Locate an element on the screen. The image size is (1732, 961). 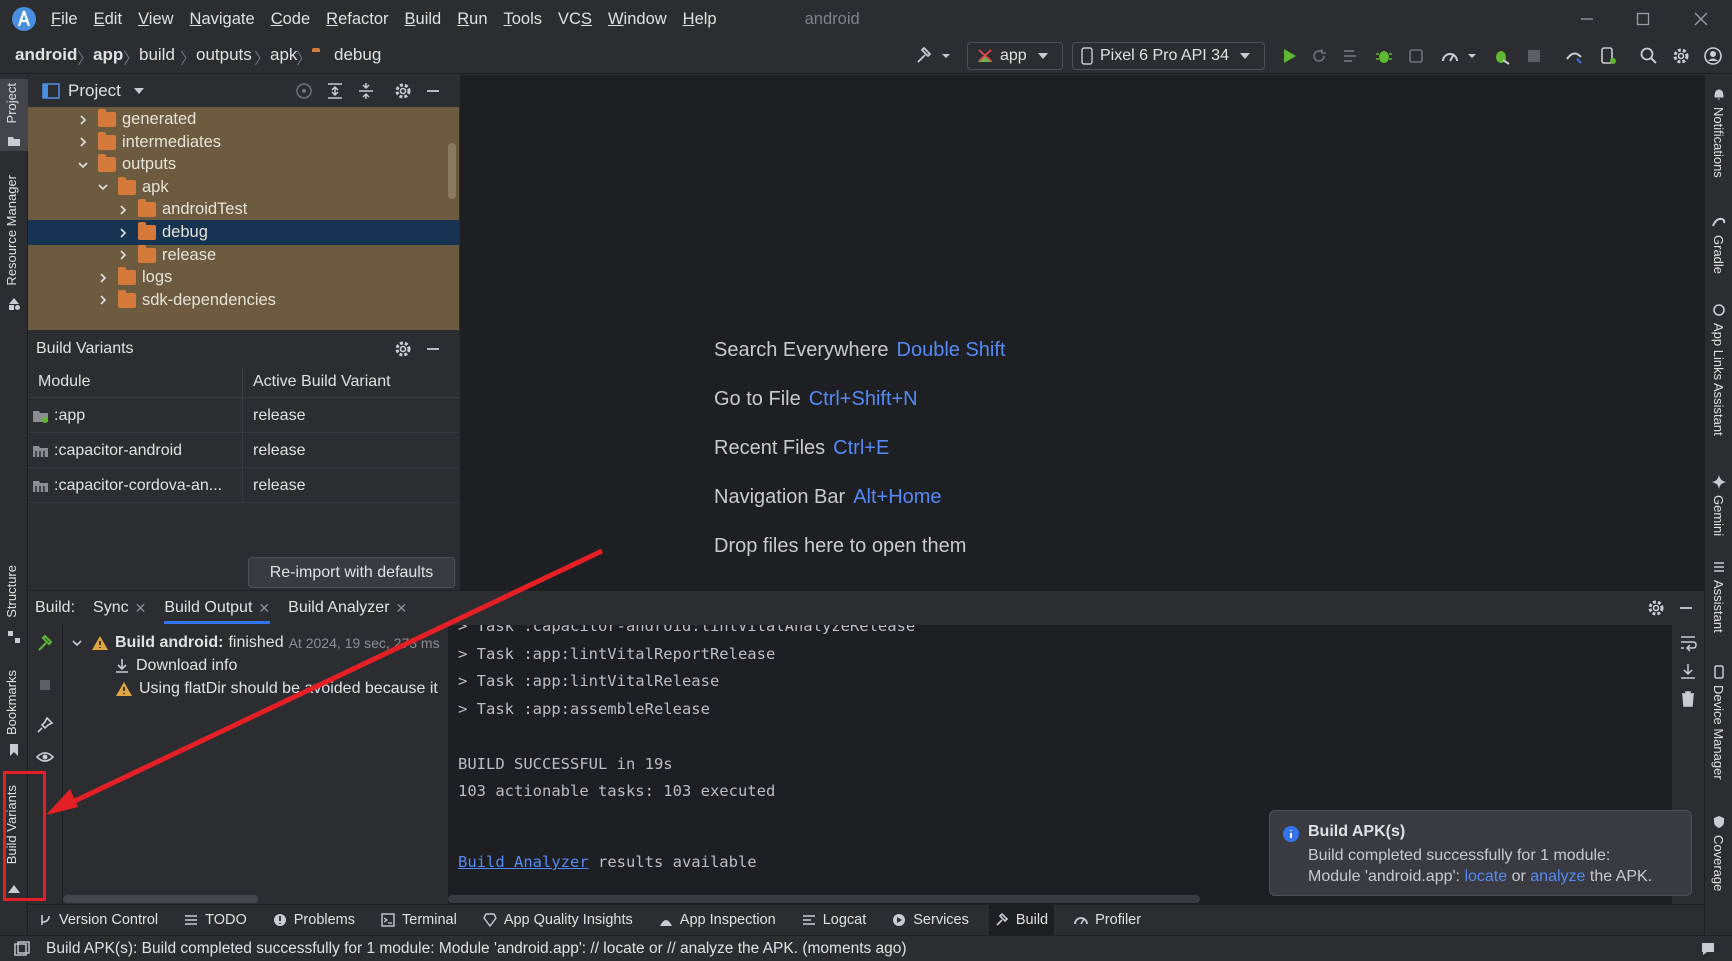
tree-item-sdk-dependencies: sdk-dependencies is located at coordinates (243, 300).